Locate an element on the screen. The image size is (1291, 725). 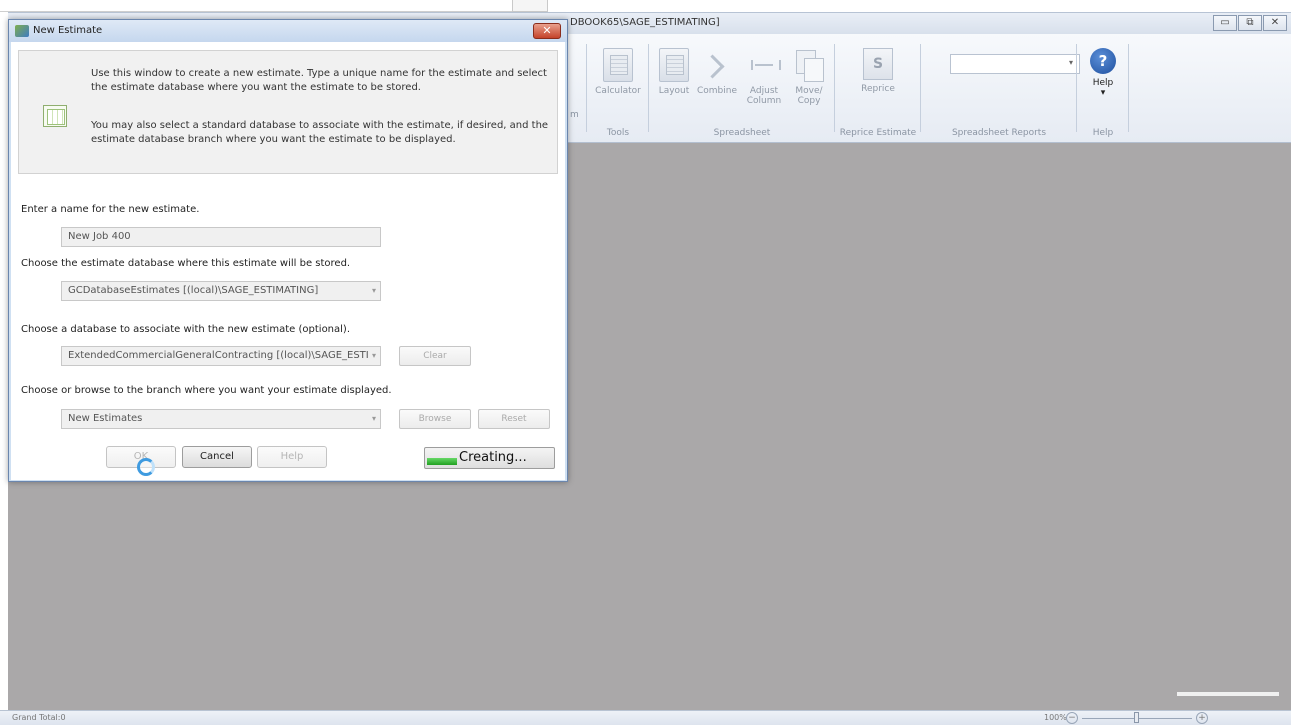
grand-total-status: Grand Total:0 is located at coordinates (39, 717).